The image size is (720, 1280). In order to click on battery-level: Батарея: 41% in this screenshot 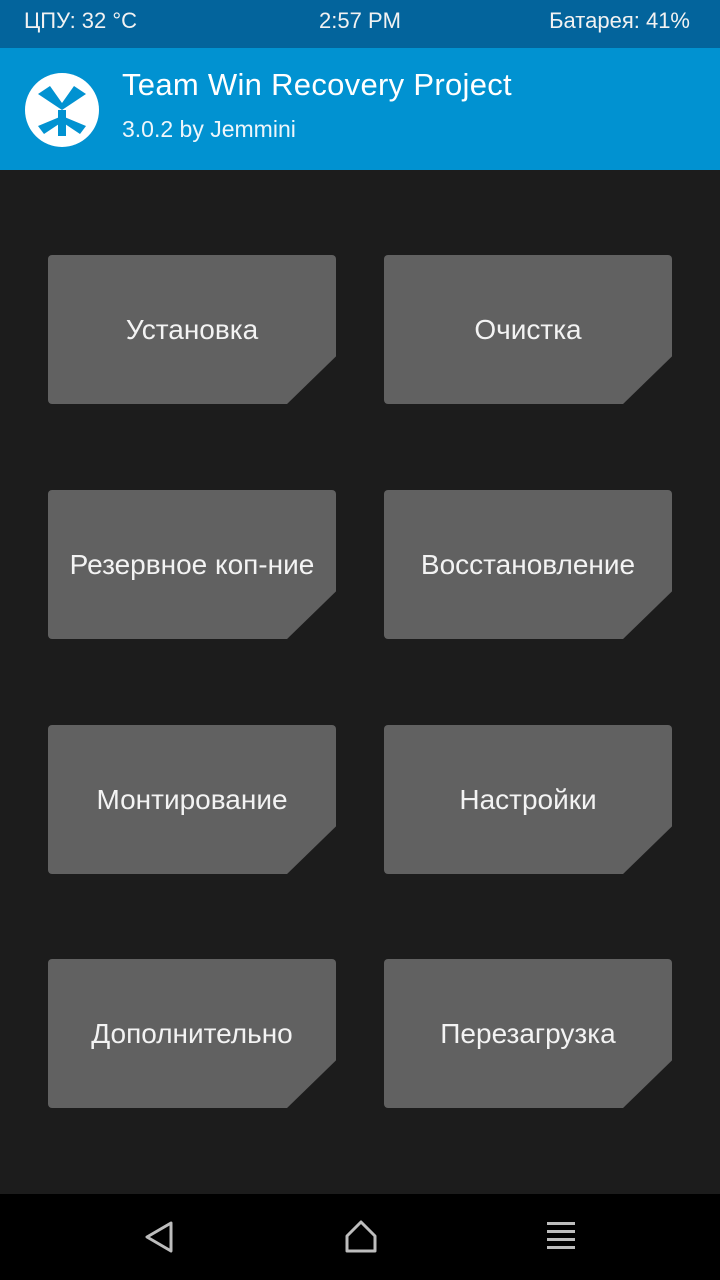, I will do `click(619, 20)`.